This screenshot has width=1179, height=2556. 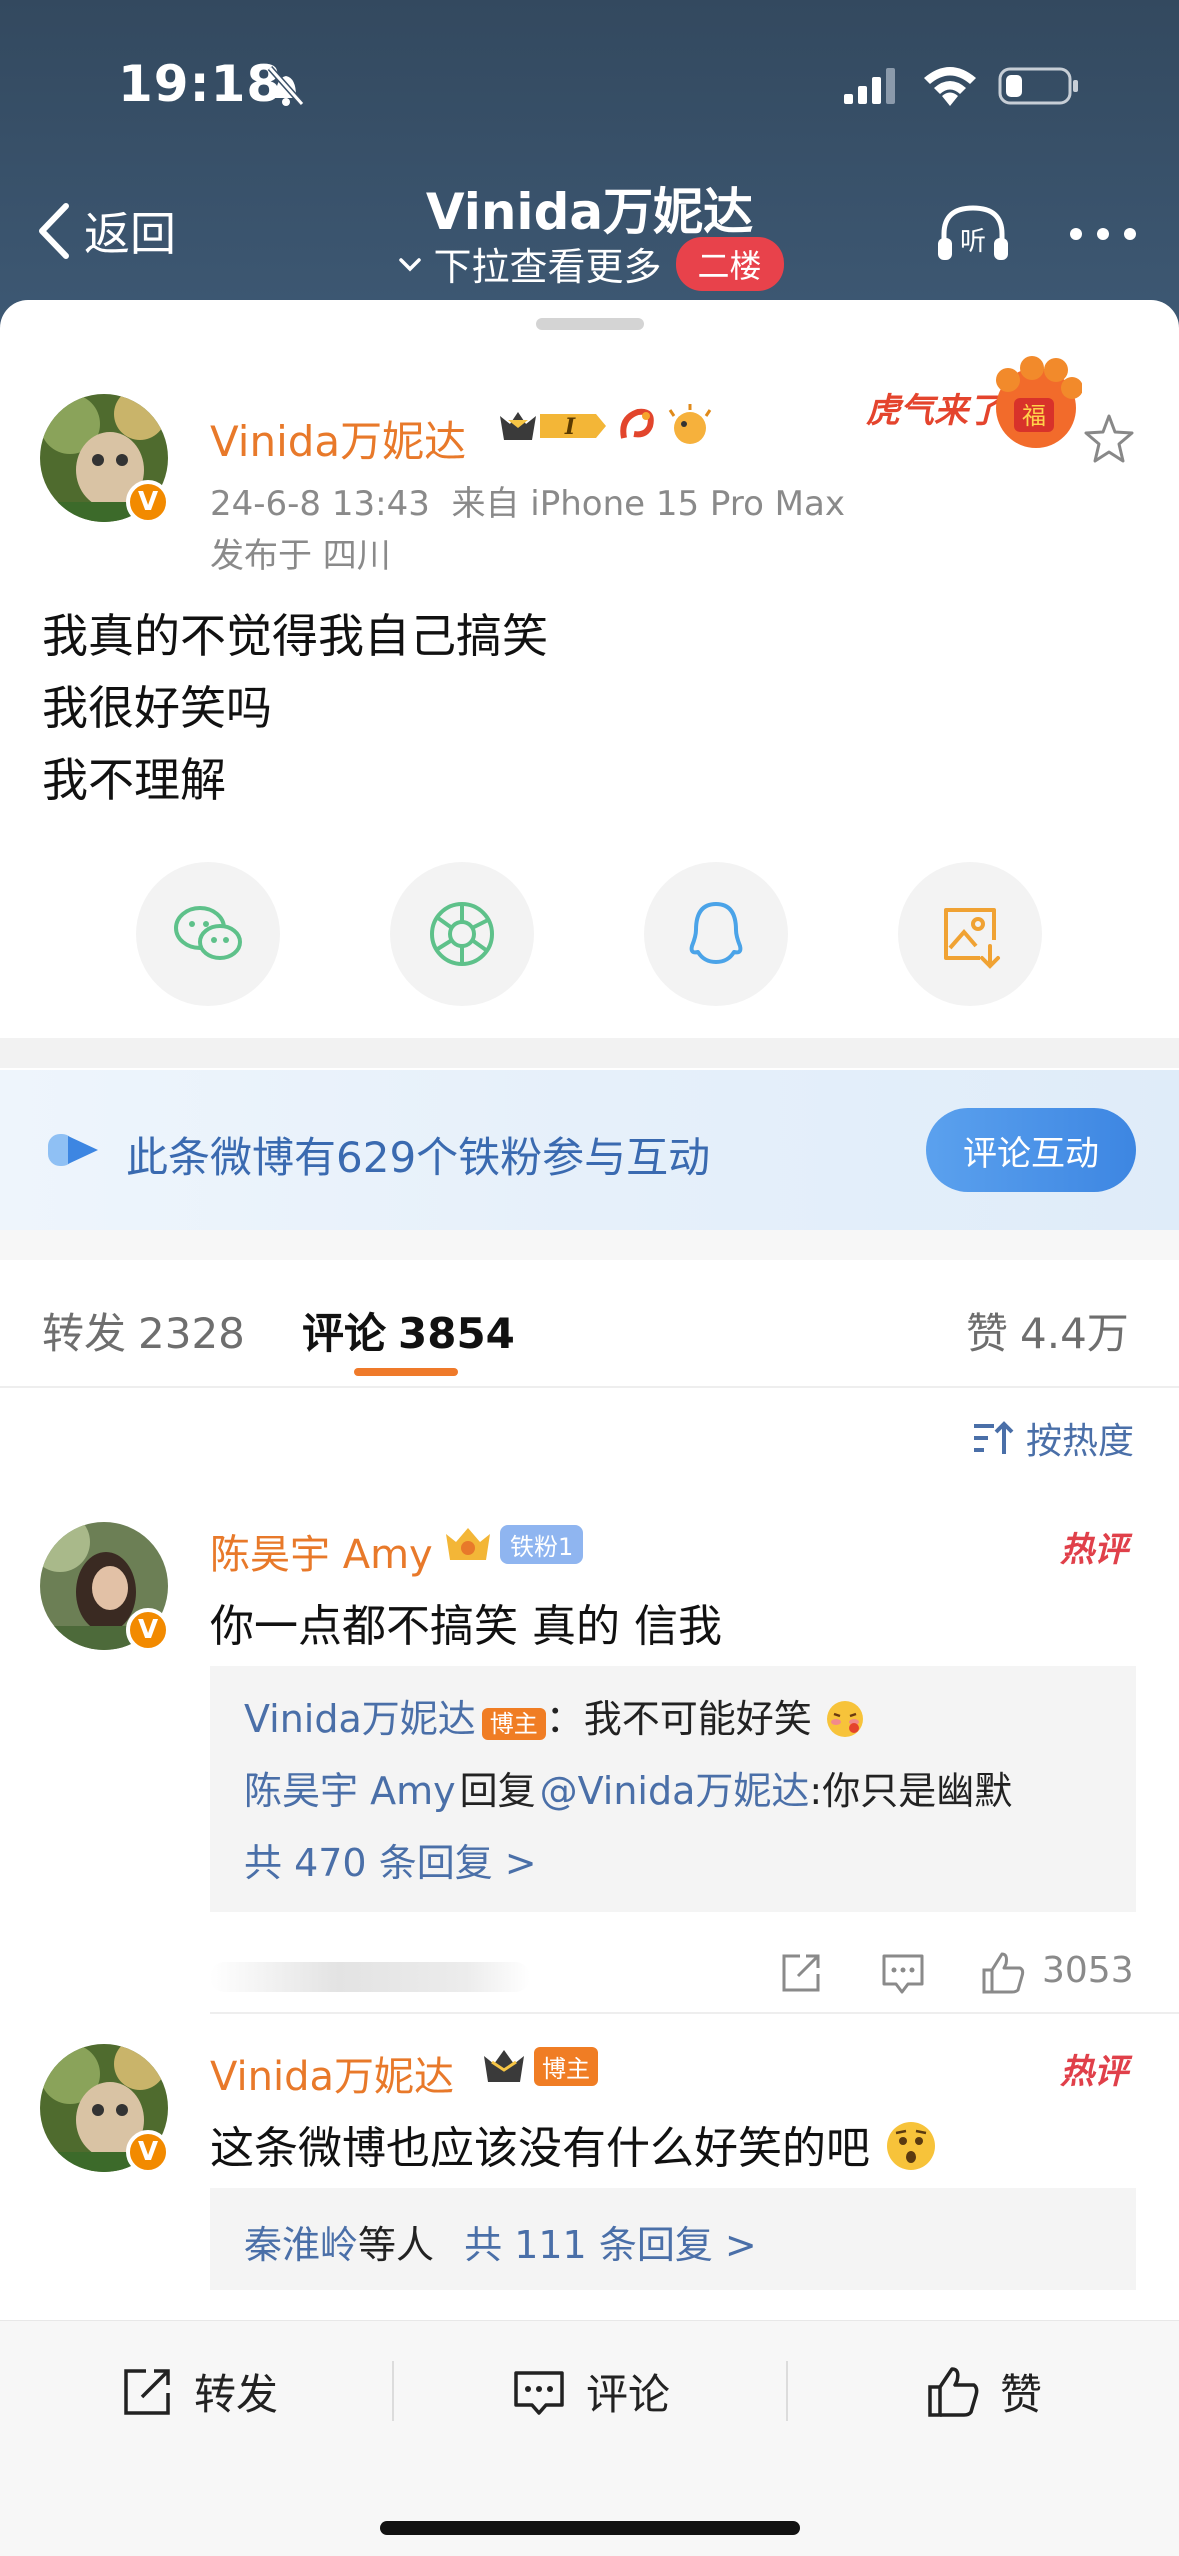 I want to click on more-options-icon, so click(x=1103, y=234).